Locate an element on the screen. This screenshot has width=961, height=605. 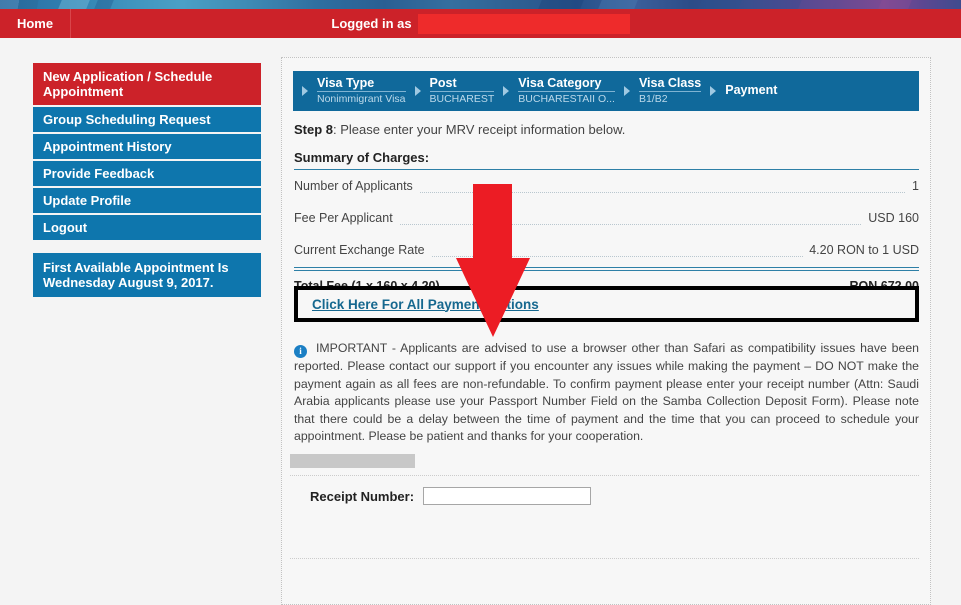
charge-value: USD 160 is located at coordinates (890, 218).